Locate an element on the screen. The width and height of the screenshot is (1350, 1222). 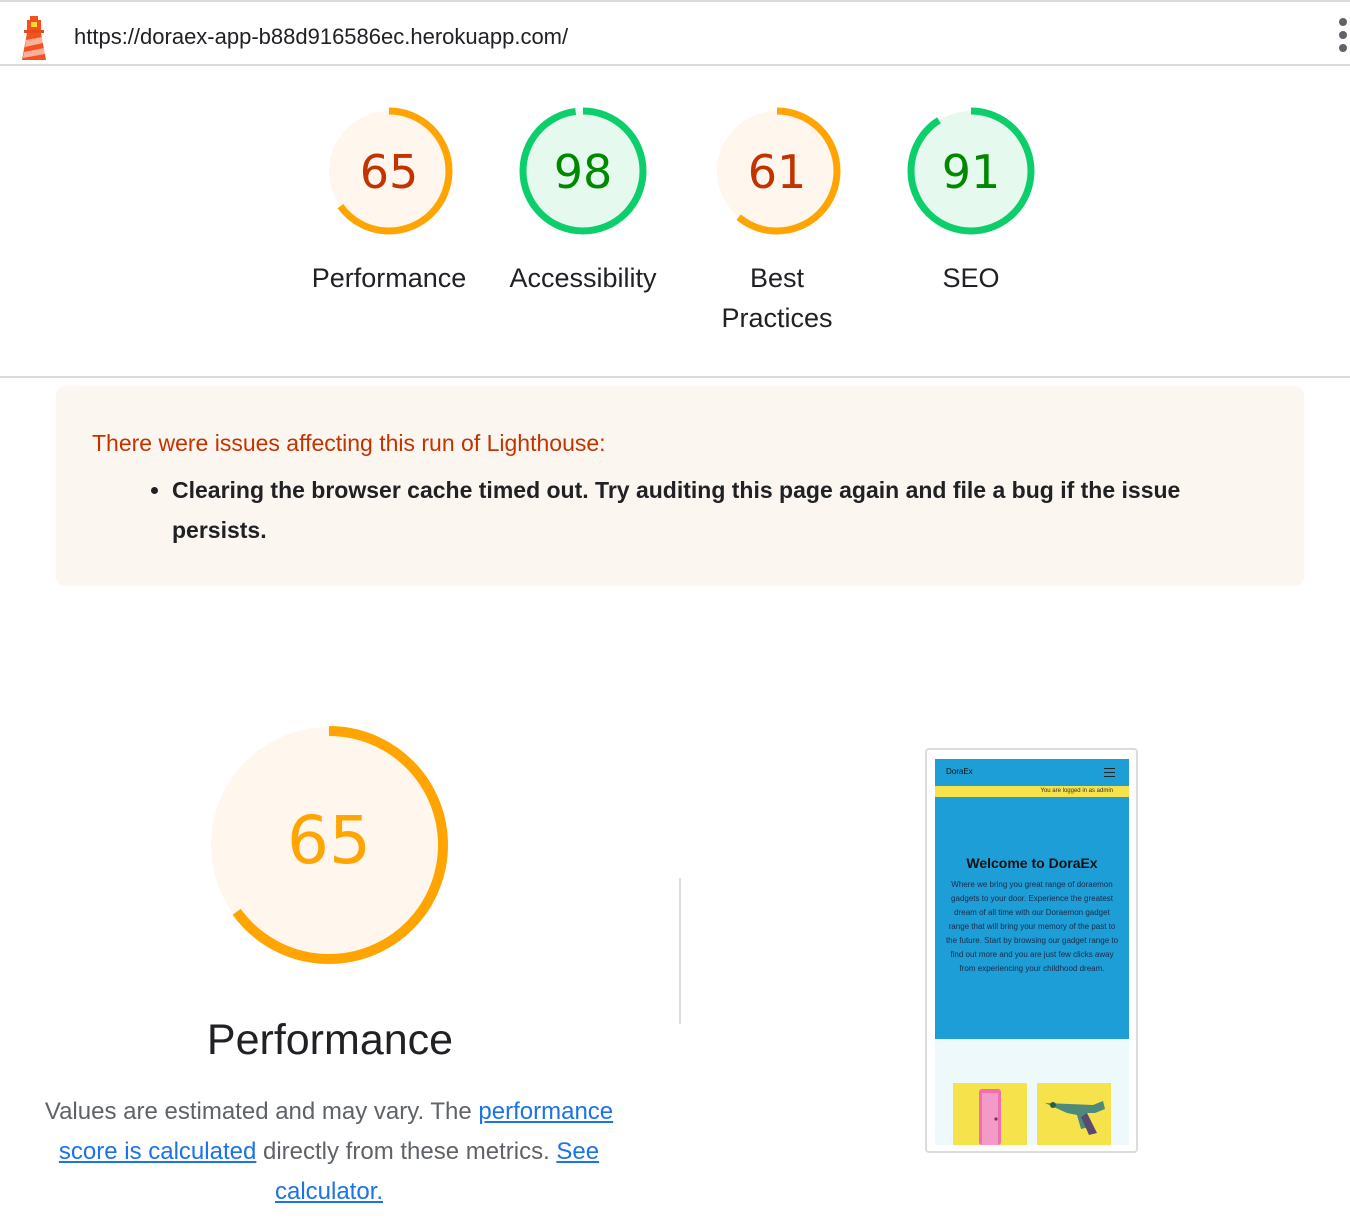
performance-heading: Performance is located at coordinates (330, 1040).